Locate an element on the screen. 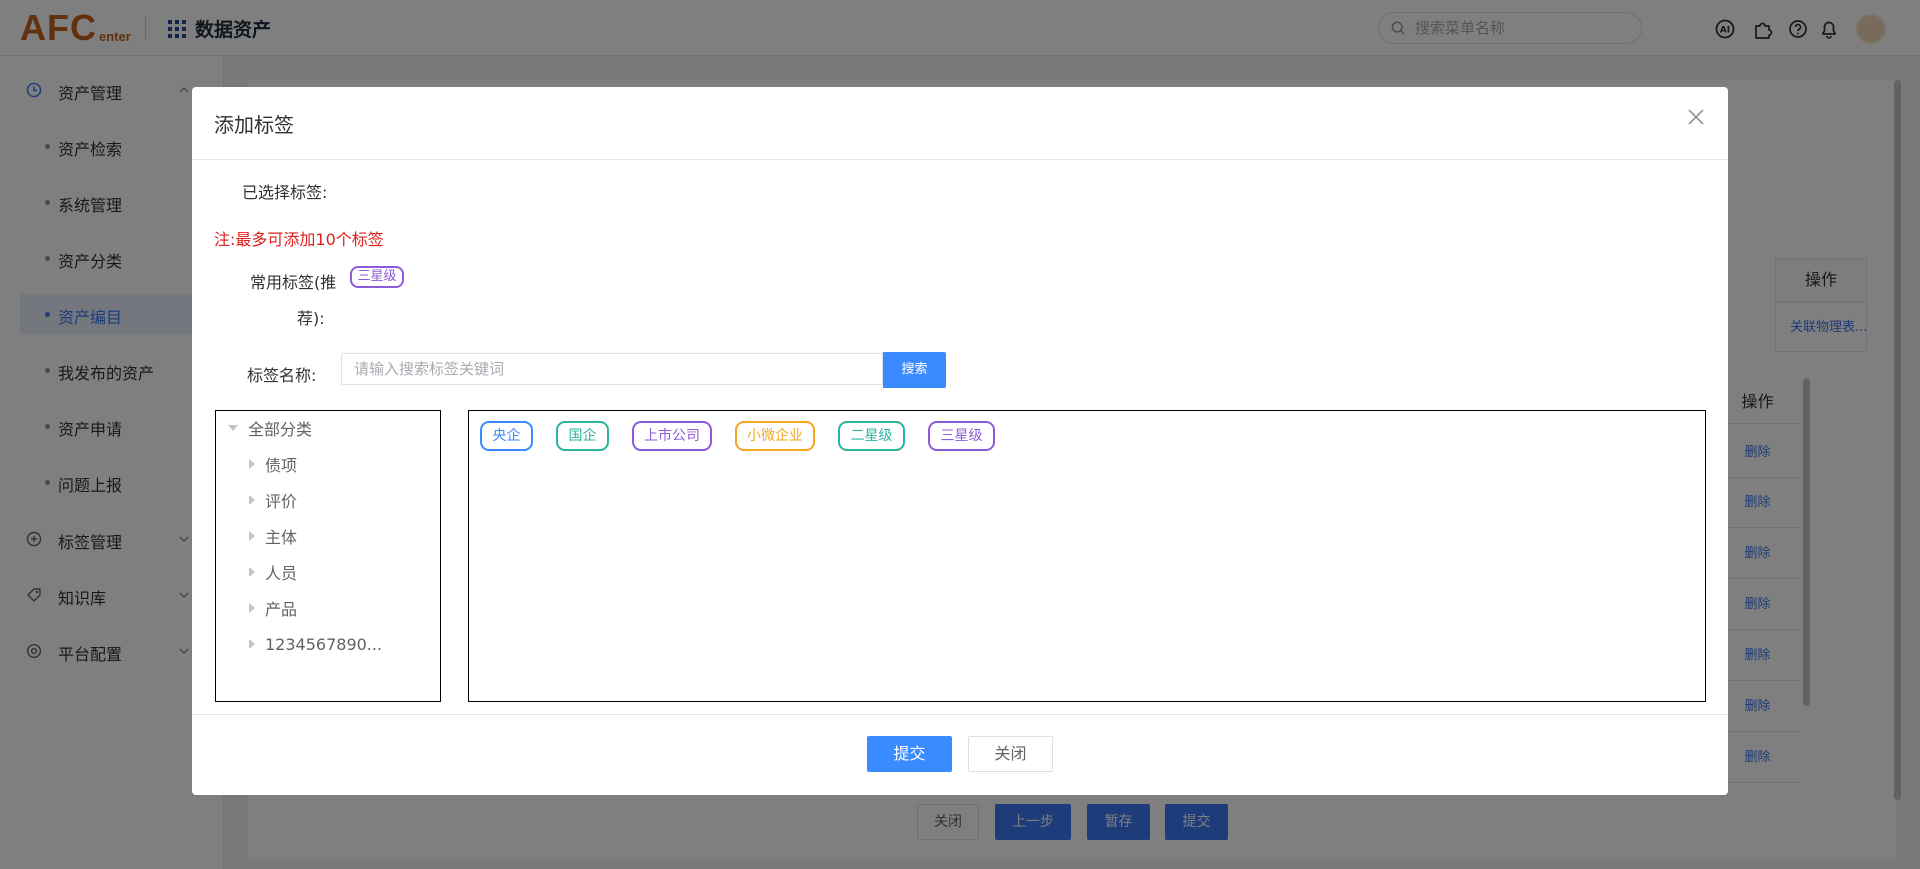  tree-node-label: 产品 is located at coordinates (281, 609).